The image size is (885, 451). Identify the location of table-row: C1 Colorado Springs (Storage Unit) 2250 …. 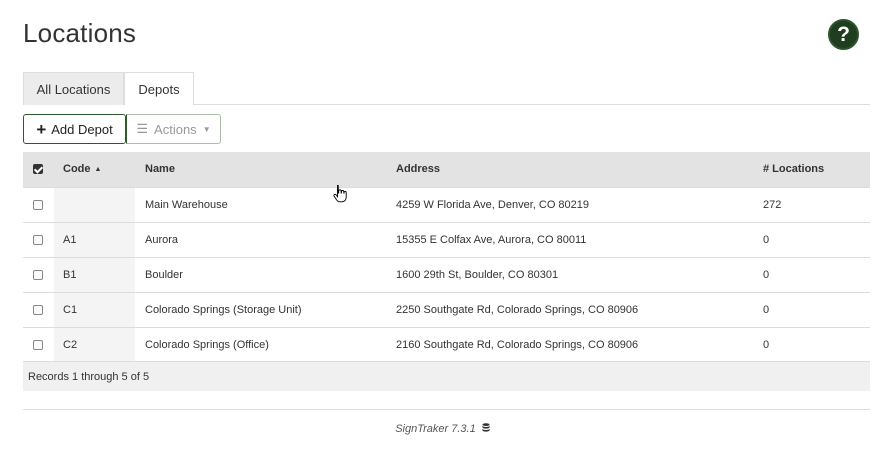
(446, 309).